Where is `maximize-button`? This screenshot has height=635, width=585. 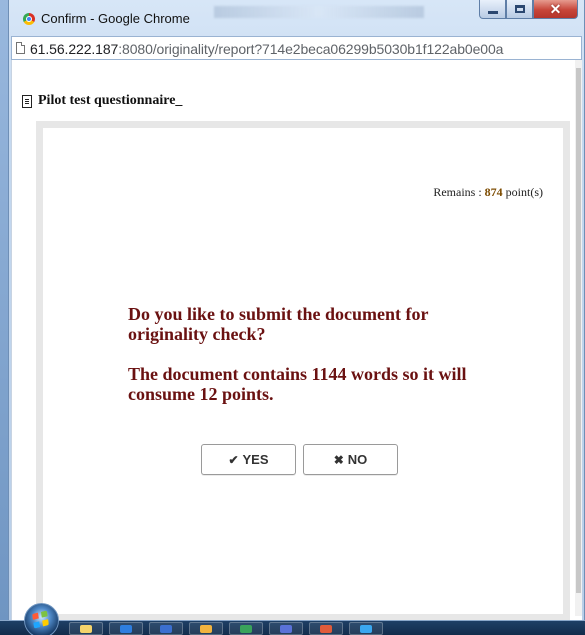
maximize-button is located at coordinates (519, 9).